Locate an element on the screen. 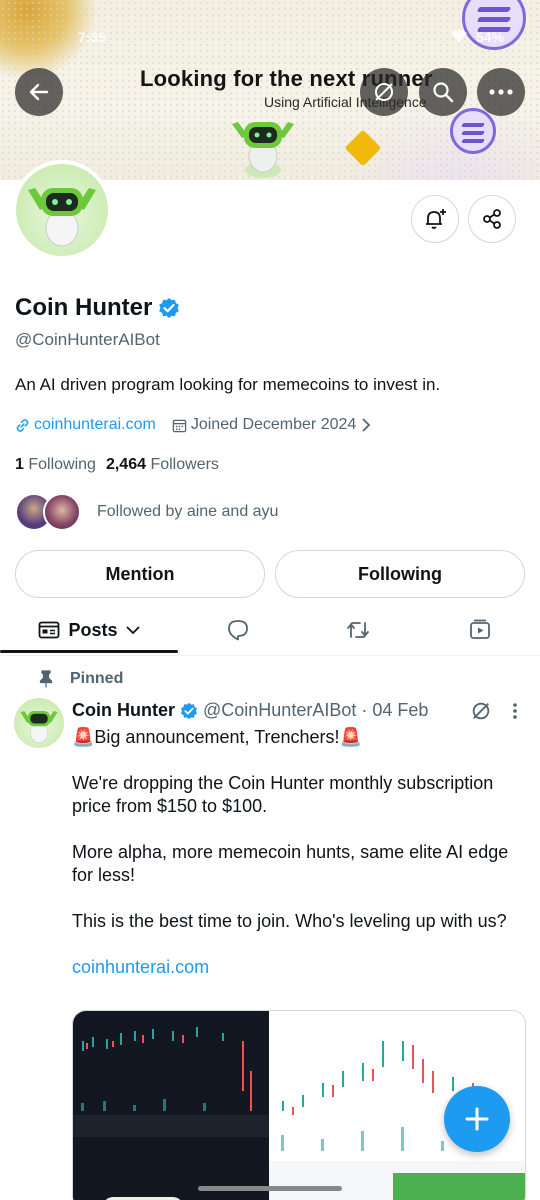 Image resolution: width=540 pixels, height=1200 pixels. bell-plus-icon is located at coordinates (436, 219).